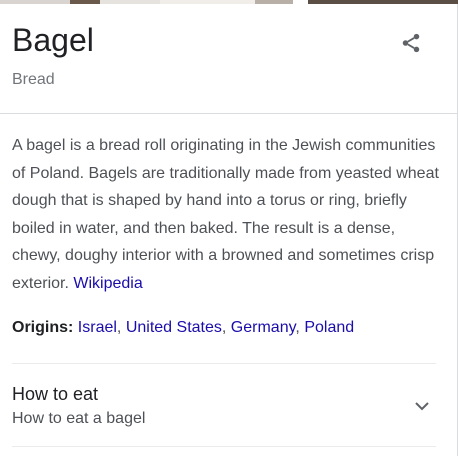 This screenshot has width=458, height=456. What do you see at coordinates (422, 406) in the screenshot?
I see `chevron-down-icon` at bounding box center [422, 406].